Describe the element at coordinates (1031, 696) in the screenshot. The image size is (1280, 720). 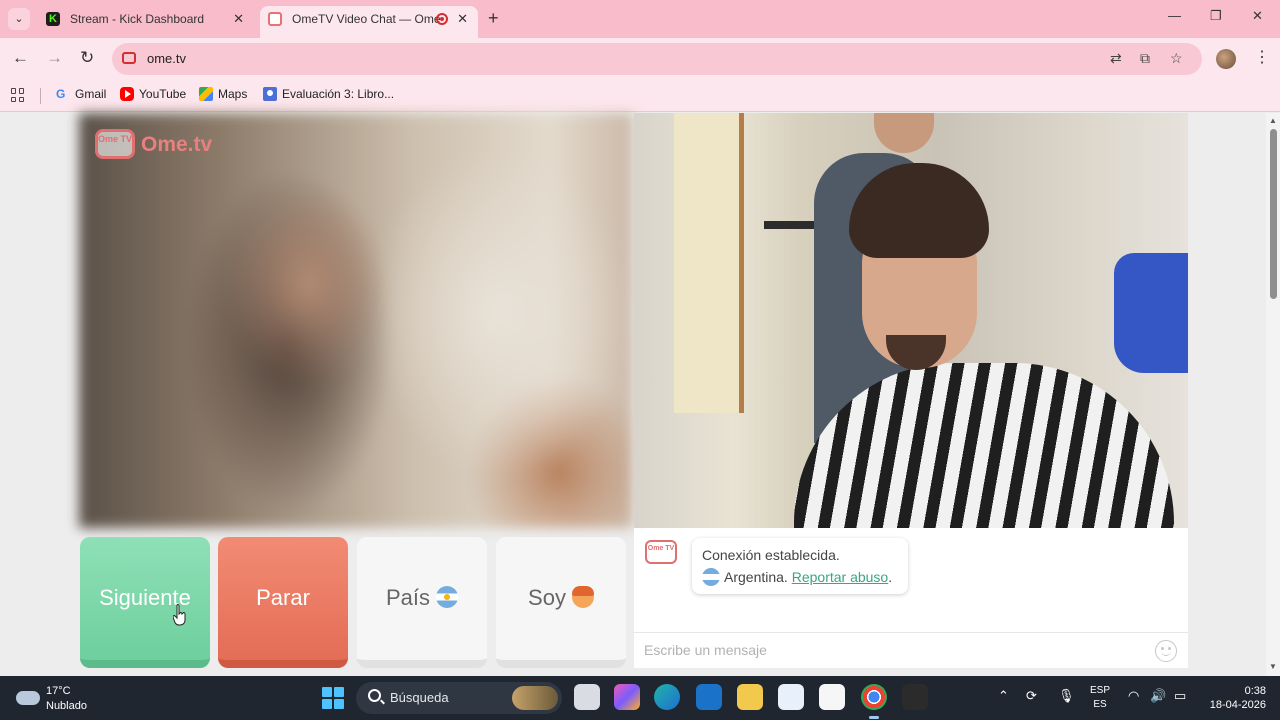
I see `sync-icon: ⟳` at that location.